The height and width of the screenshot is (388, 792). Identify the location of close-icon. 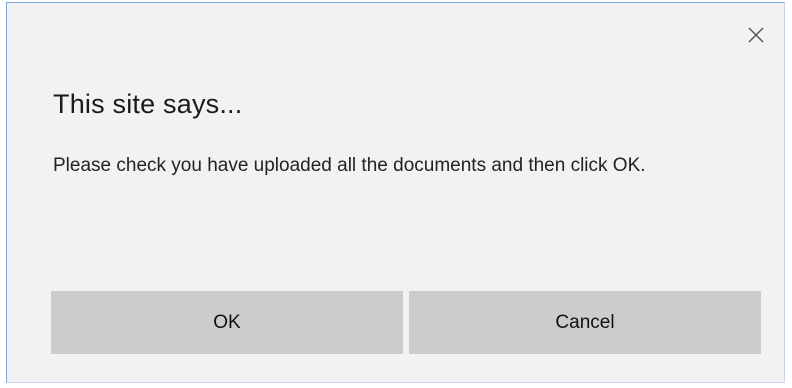
(756, 35).